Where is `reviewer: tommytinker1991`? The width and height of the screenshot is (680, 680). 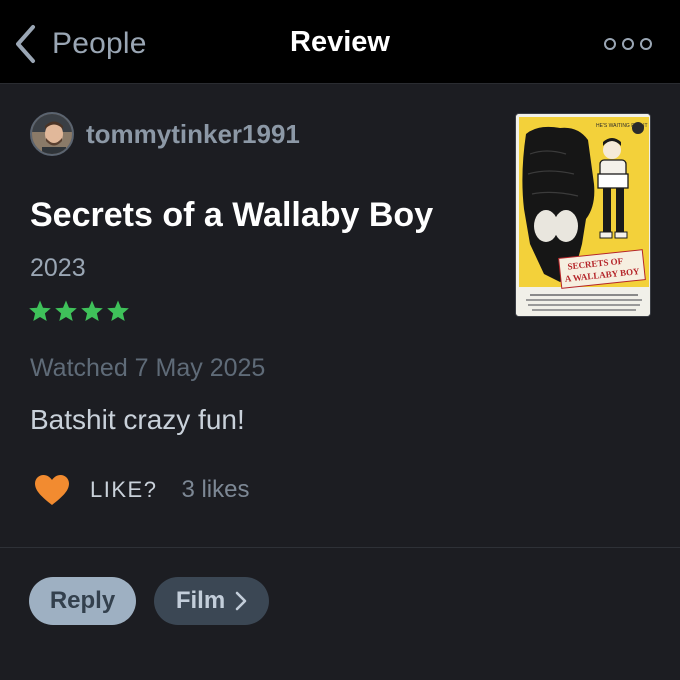
reviewer: tommytinker1991 is located at coordinates (165, 134).